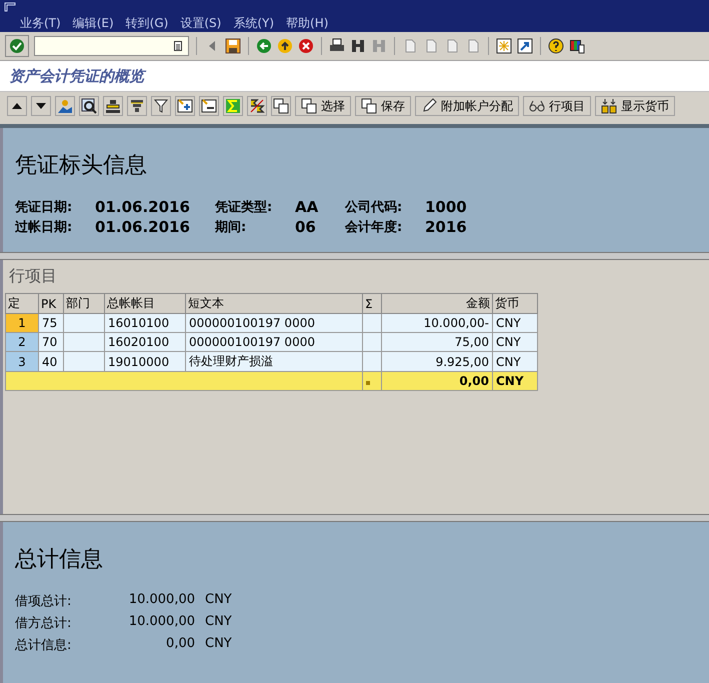 The width and height of the screenshot is (709, 683). I want to click on field-value: 06, so click(306, 227).